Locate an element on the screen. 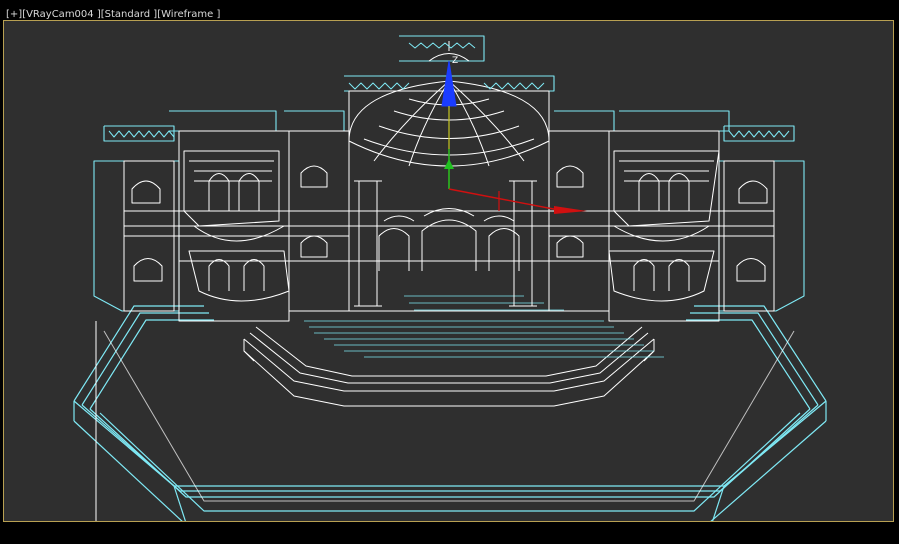  gizmo-z-axis is located at coordinates (449, 83).